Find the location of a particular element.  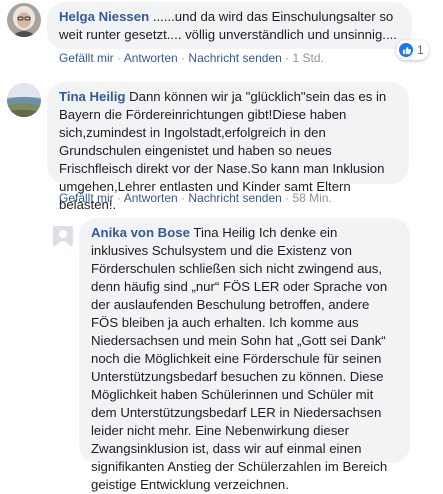

thumbs-up-icon is located at coordinates (406, 50).